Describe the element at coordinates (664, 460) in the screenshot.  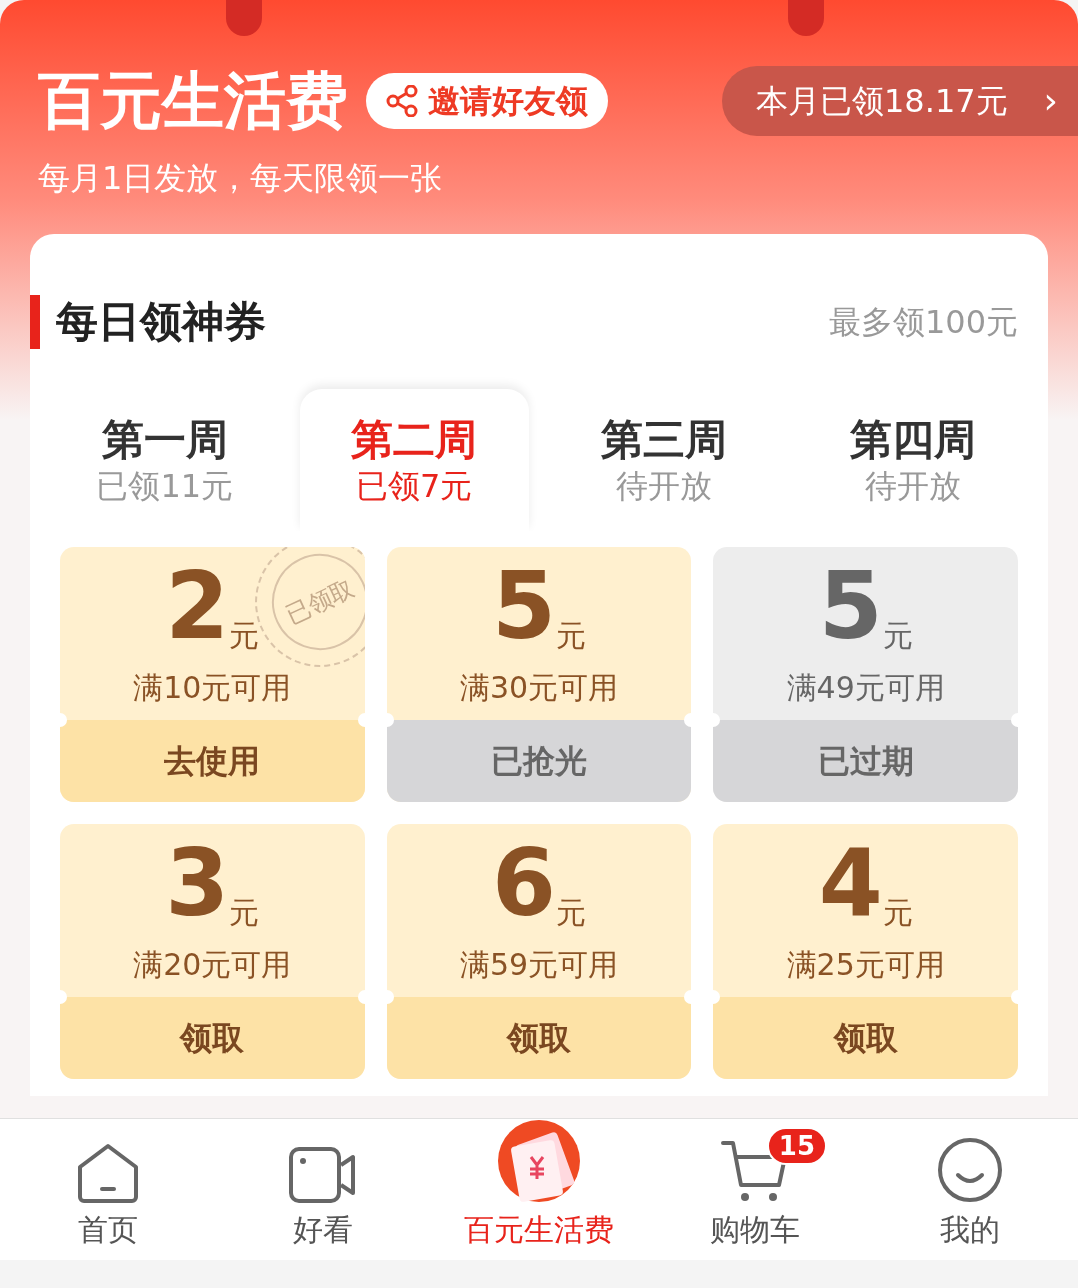
I see `week-tab: 第三周 待开放` at that location.